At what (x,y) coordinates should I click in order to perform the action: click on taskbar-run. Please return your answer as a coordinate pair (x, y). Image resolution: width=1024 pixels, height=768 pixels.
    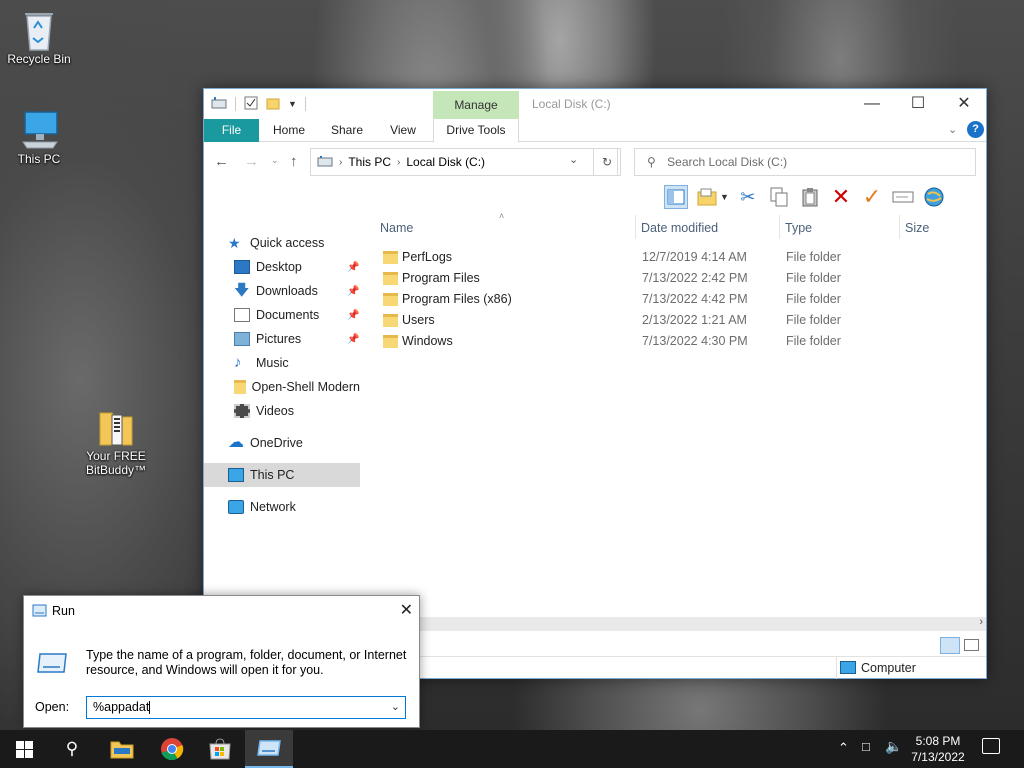
    Looking at the image, I should click on (269, 749).